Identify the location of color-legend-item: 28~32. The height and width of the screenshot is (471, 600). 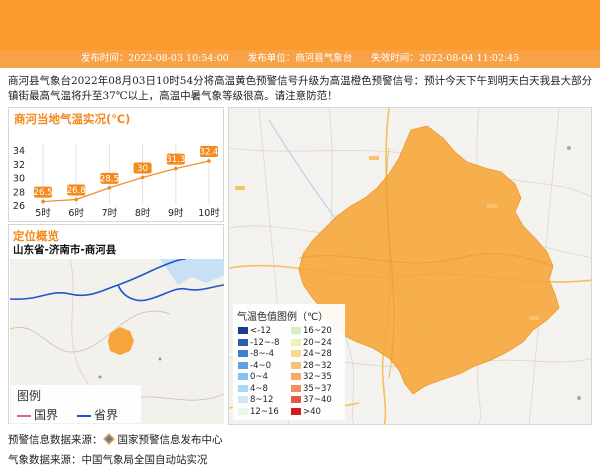
(311, 366).